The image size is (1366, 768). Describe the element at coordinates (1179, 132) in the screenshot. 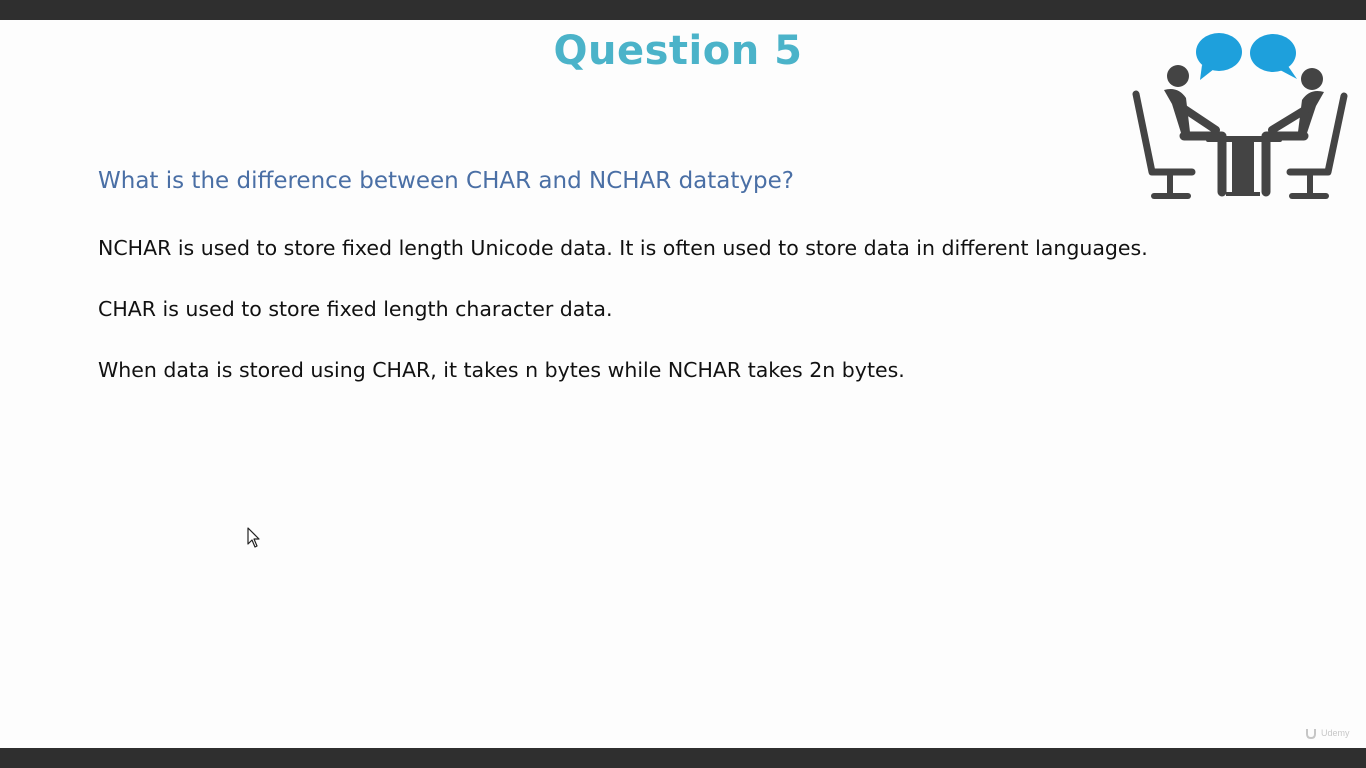

I see `person-left-icon` at that location.